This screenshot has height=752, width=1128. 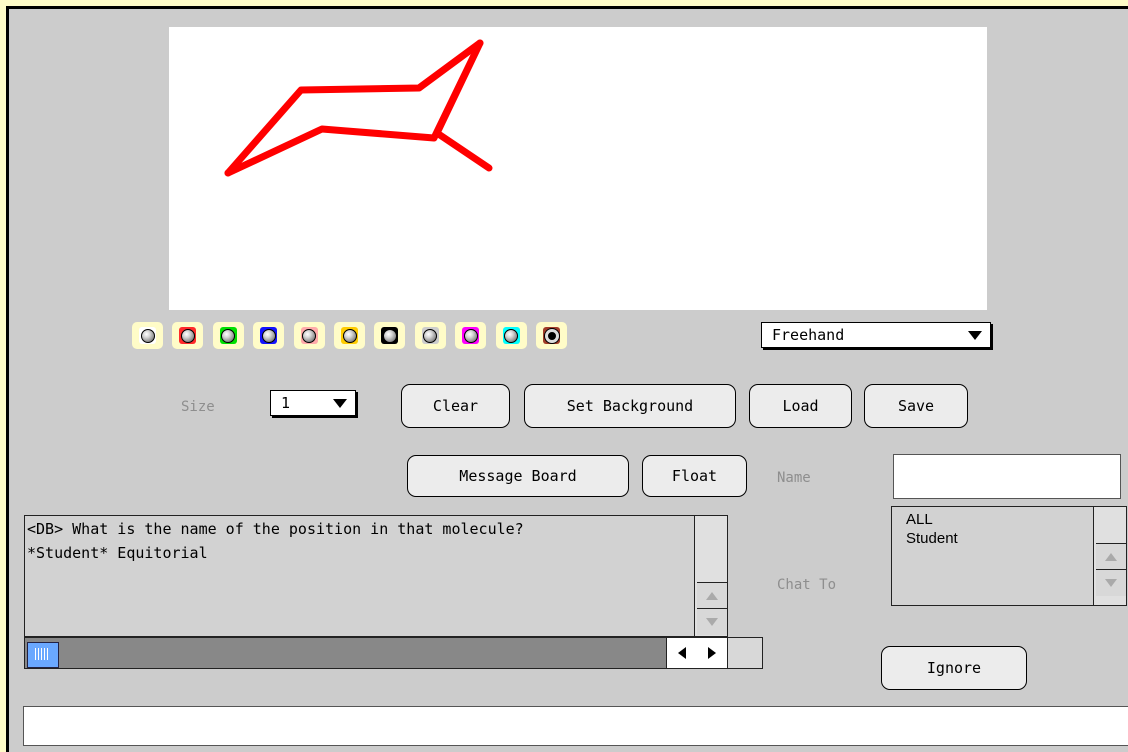 I want to click on clear-button: Clear, so click(x=455, y=406).